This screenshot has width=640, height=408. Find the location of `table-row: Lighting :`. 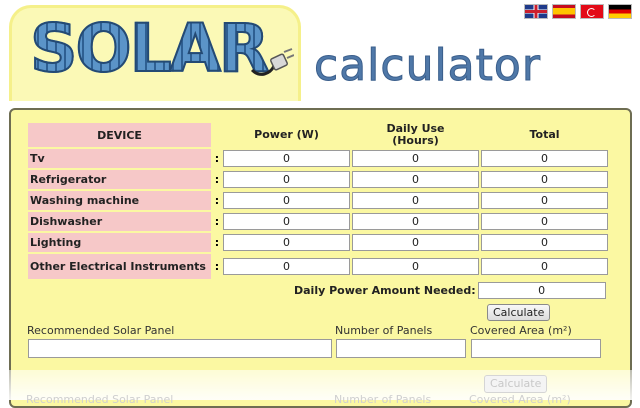

table-row: Lighting : is located at coordinates (318, 242).